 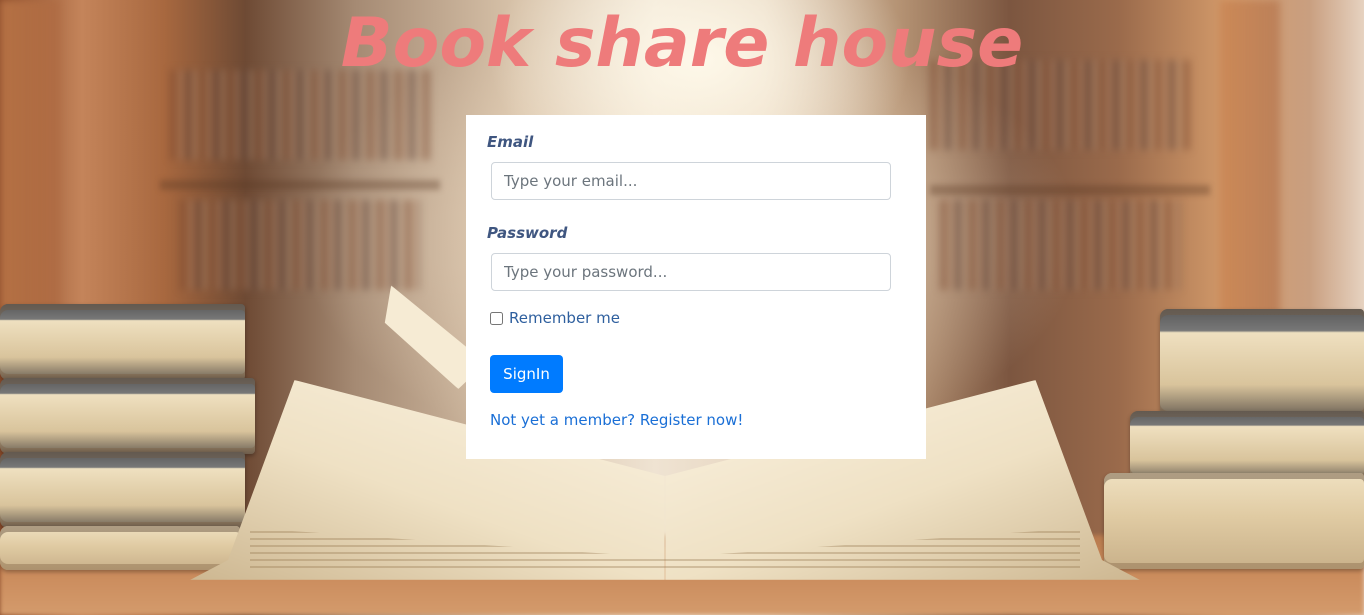 I want to click on remember-me-checkbox, so click(x=496, y=318).